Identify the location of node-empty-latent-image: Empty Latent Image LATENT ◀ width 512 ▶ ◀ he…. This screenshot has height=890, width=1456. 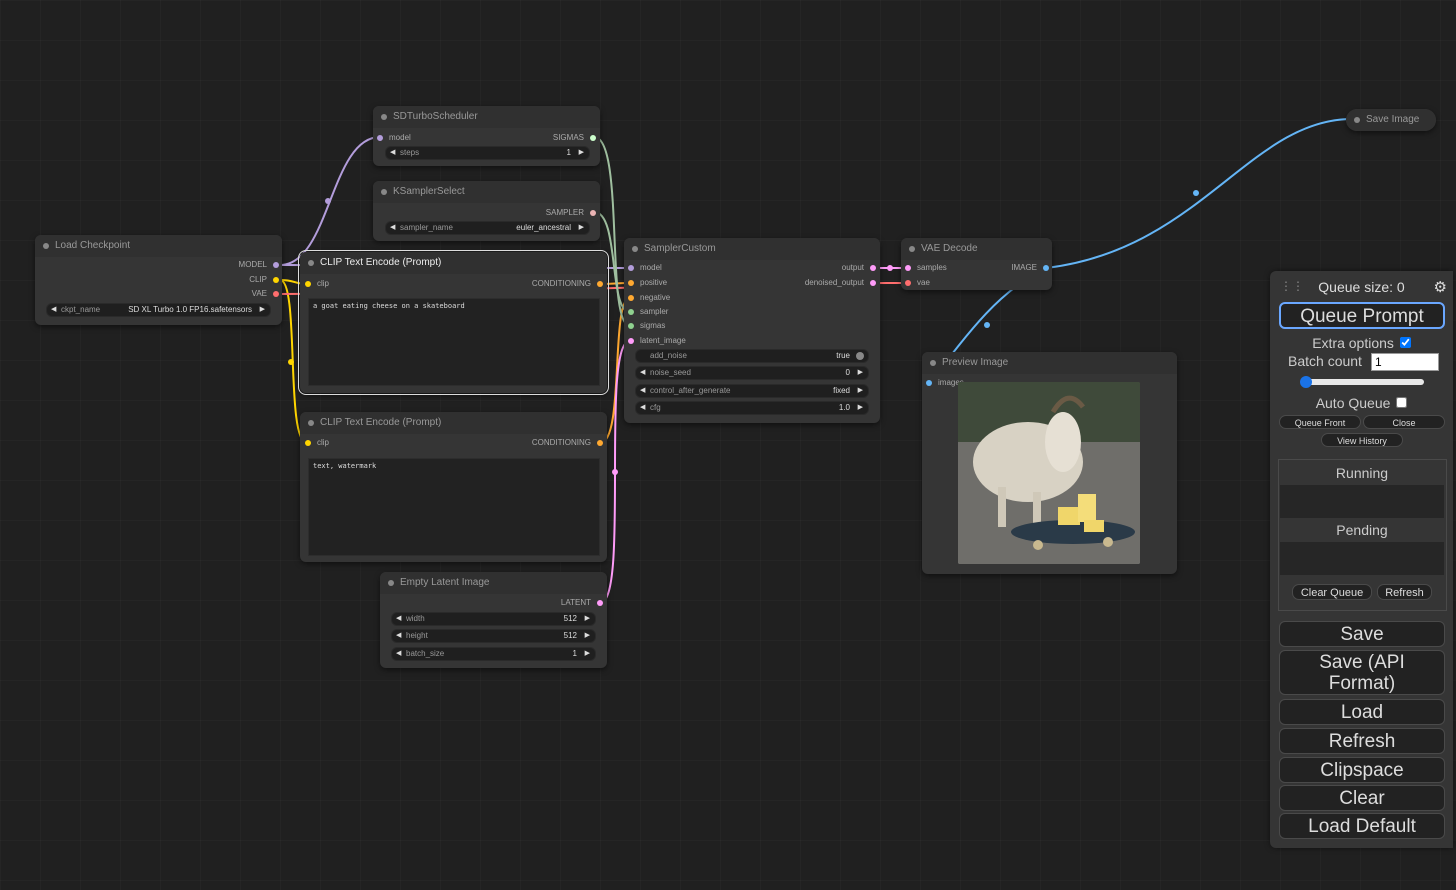
(493, 620).